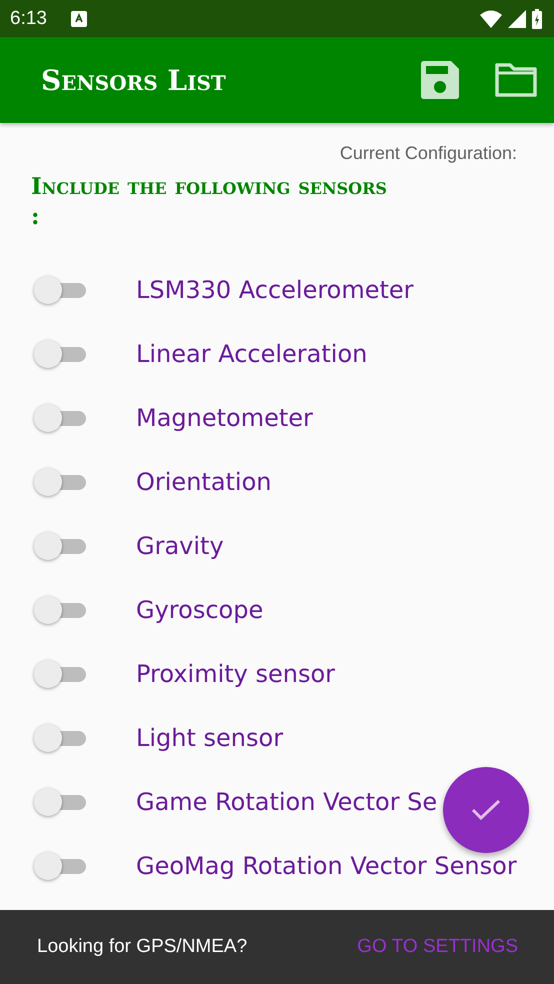  Describe the element at coordinates (428, 153) in the screenshot. I see `configuration-label: Current Configuration:` at that location.